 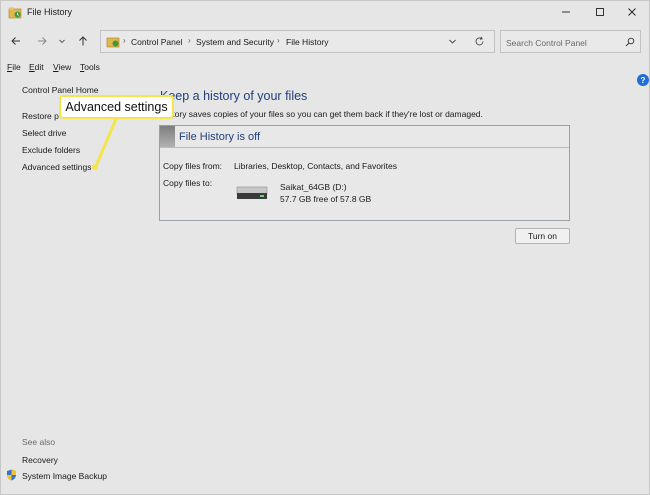 I want to click on maximize-icon, so click(x=600, y=12).